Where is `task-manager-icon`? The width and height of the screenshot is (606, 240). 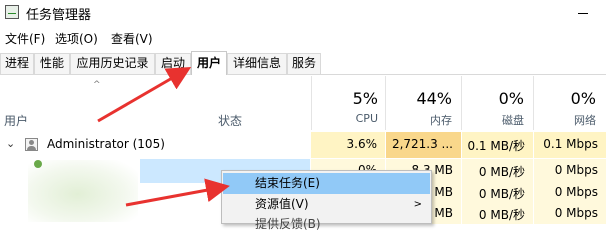 task-manager-icon is located at coordinates (12, 12).